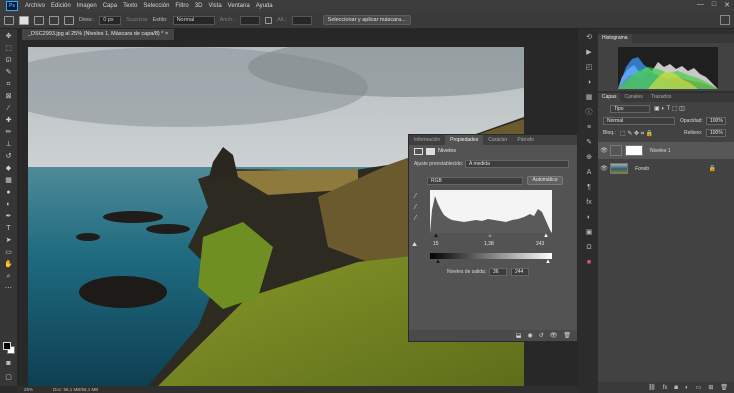 This screenshot has width=734, height=393. Describe the element at coordinates (8, 228) in the screenshot. I see `type-tool-icon: T` at that location.